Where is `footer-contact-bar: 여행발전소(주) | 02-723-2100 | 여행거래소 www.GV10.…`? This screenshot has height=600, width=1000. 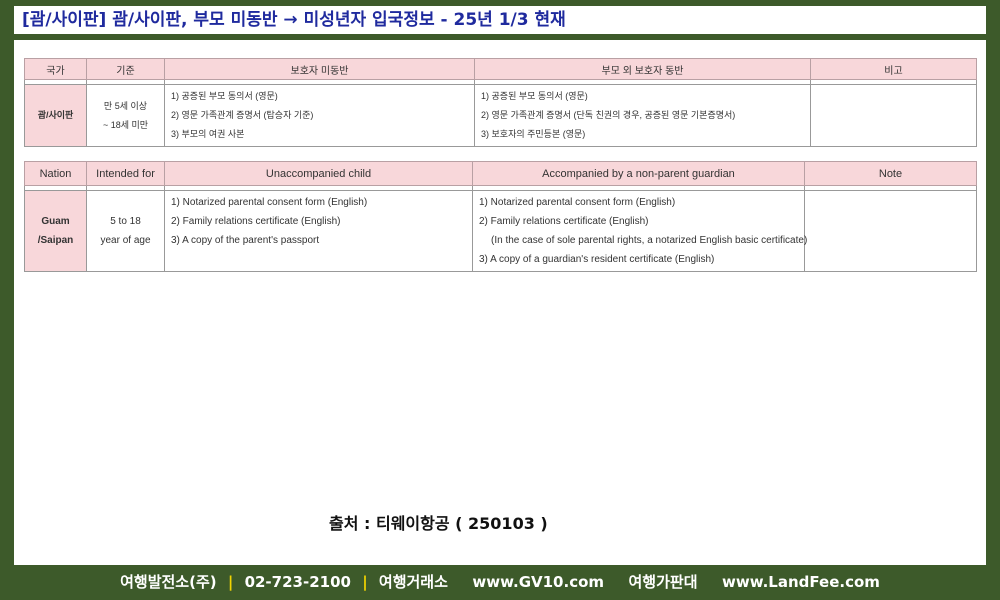 footer-contact-bar: 여행발전소(주) | 02-723-2100 | 여행거래소 www.GV10.… is located at coordinates (500, 582).